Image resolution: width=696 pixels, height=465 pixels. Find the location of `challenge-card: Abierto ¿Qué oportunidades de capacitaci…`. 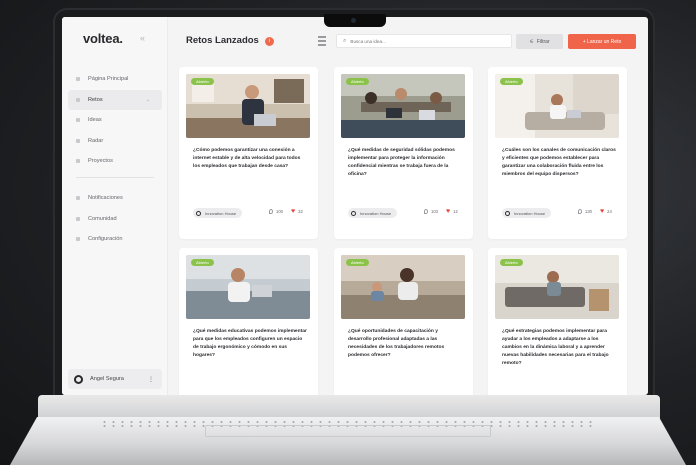

challenge-card: Abierto ¿Qué oportunidades de capacitaci… is located at coordinates (403, 321).